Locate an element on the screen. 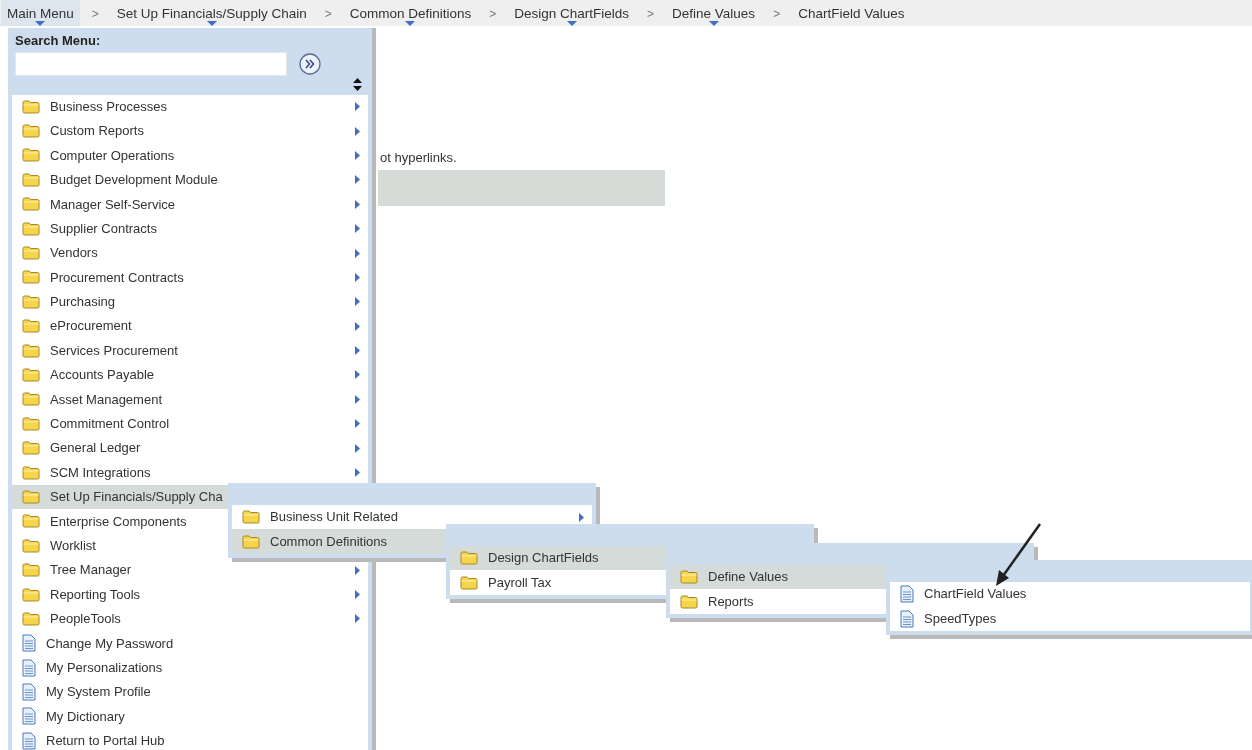 The image size is (1252, 750). breadcrumb-link: Define Values is located at coordinates (714, 13).